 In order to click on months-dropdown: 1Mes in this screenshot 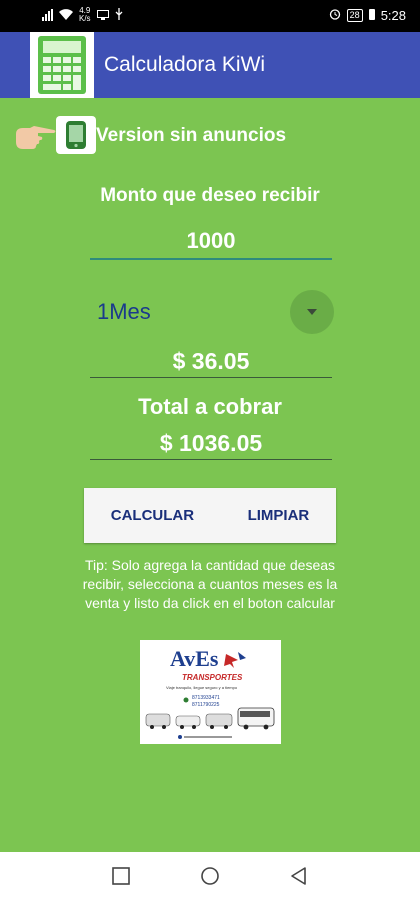, I will do `click(212, 312)`.